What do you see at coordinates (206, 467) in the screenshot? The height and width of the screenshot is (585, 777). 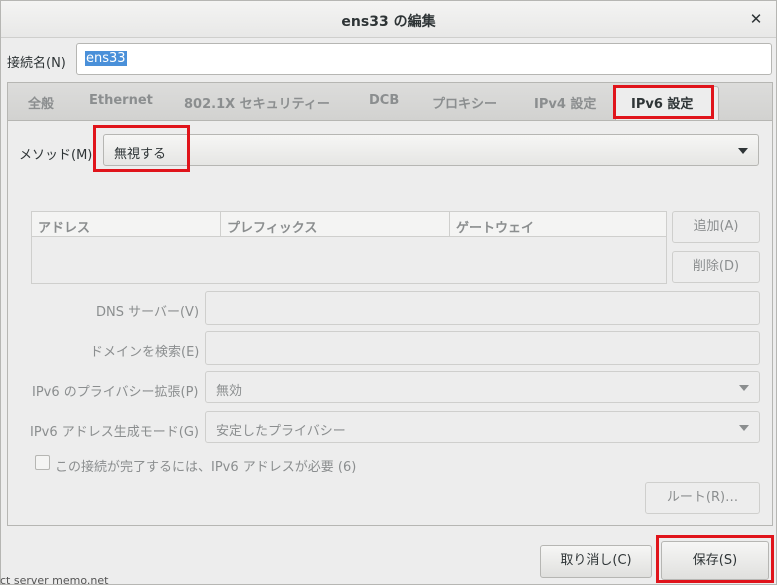 I see `ipv6-required-label: この接続が完了するには、IPv6 アドレスが必要 (6)` at bounding box center [206, 467].